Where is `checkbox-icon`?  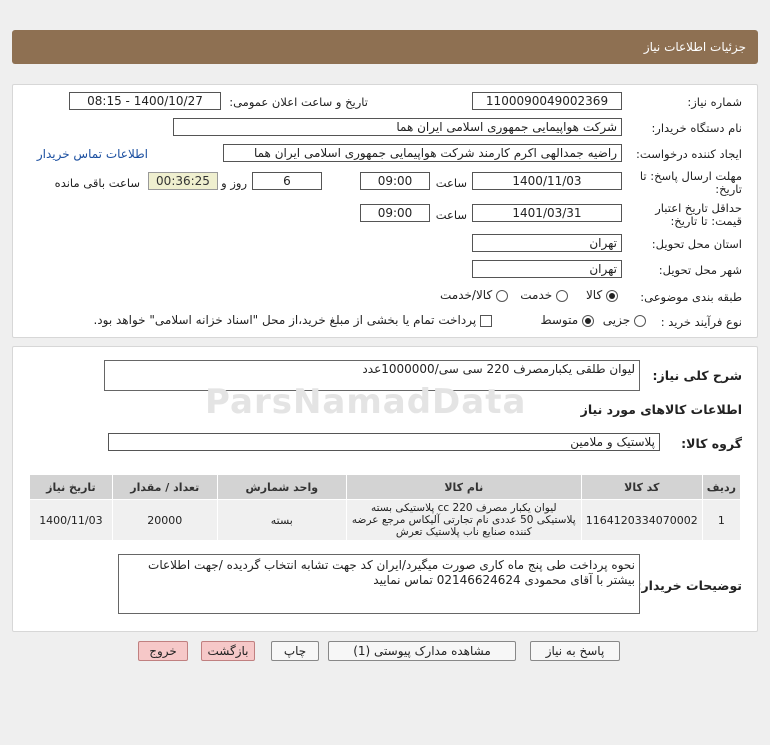
checkbox-icon is located at coordinates (486, 320).